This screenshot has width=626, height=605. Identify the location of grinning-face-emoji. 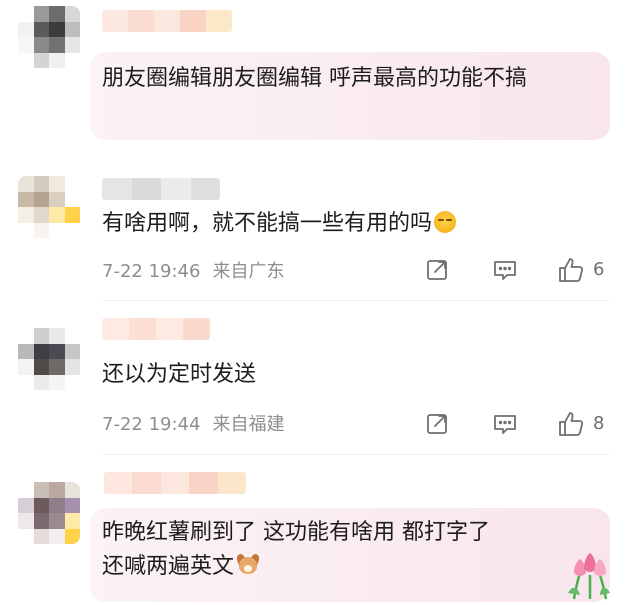
(445, 222).